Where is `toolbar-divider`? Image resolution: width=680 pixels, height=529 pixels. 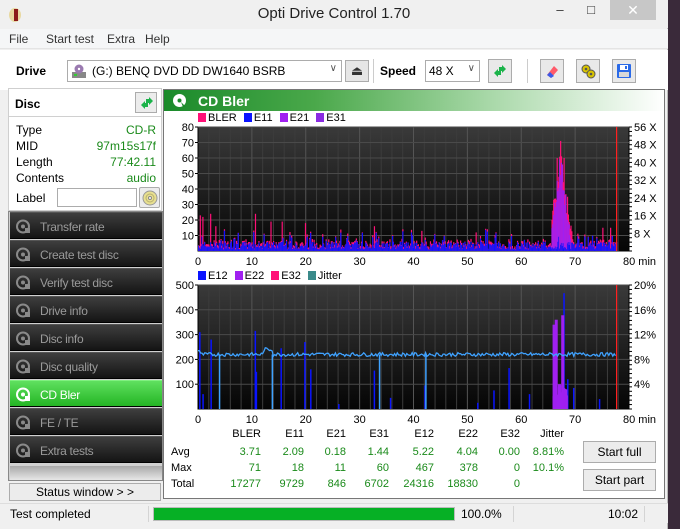
toolbar-divider is located at coordinates (373, 71).